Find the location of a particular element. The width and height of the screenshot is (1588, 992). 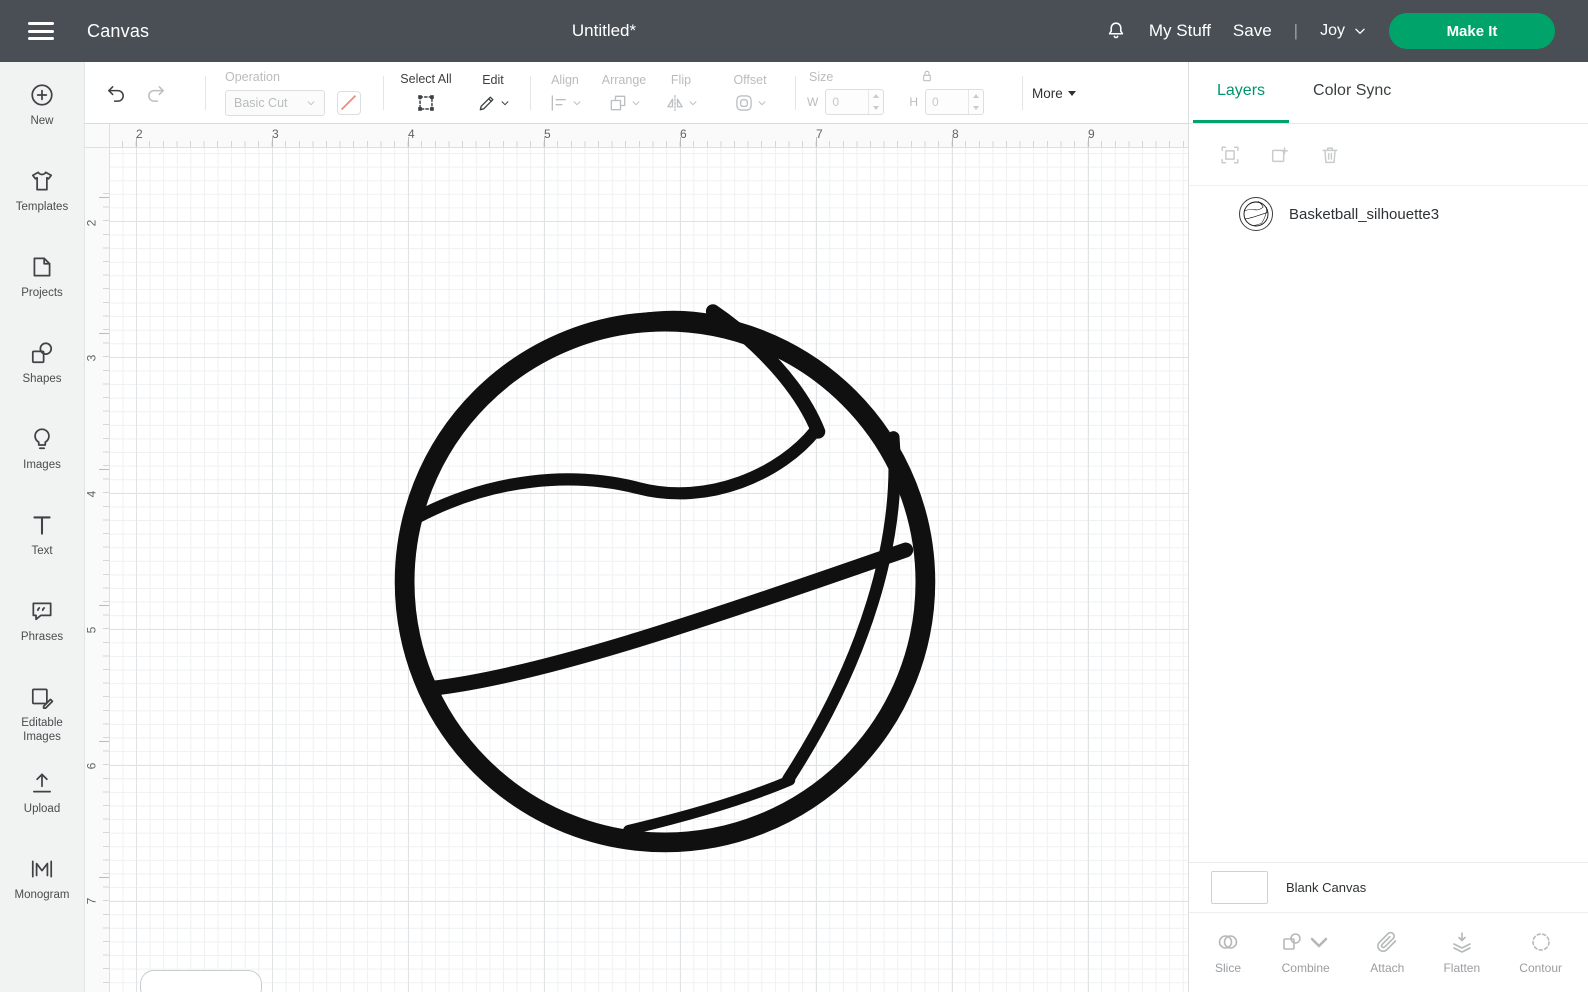

more-button: More is located at coordinates (1054, 93).